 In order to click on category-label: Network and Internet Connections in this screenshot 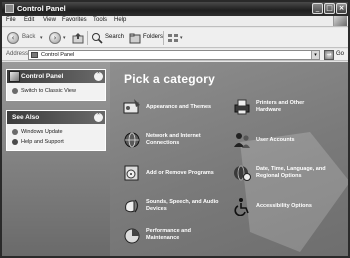, I will do `click(173, 139)`.